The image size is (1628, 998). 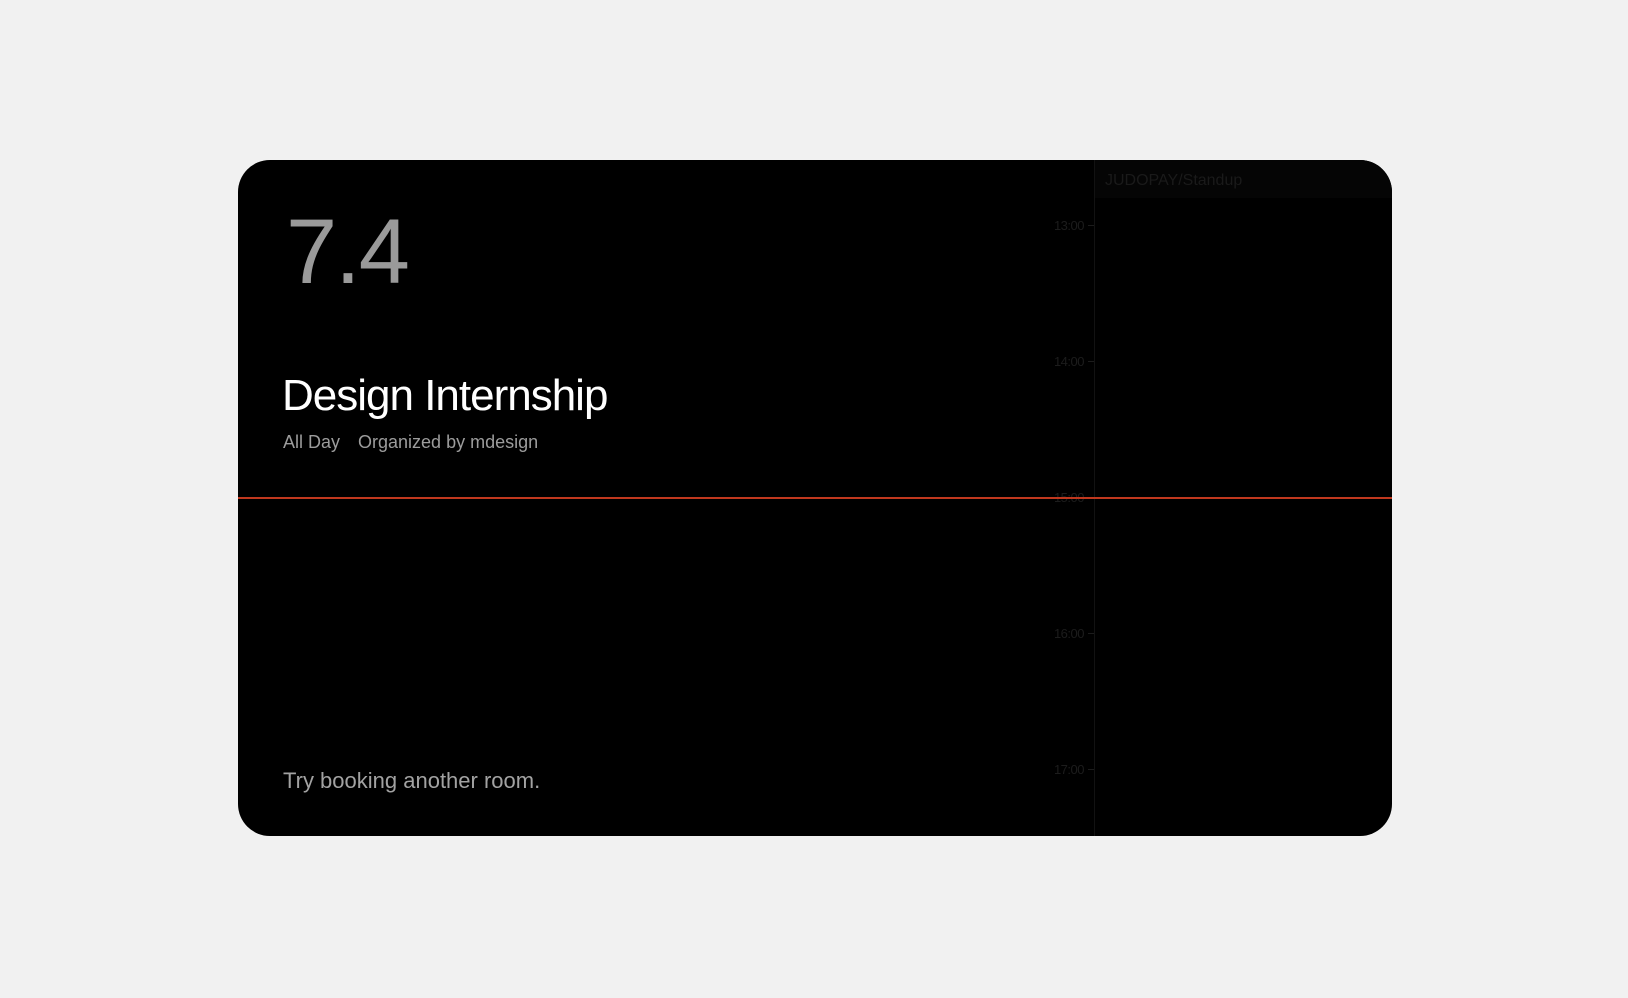 I want to click on event-meta: All Day Organized by mdesign, so click(x=410, y=442).